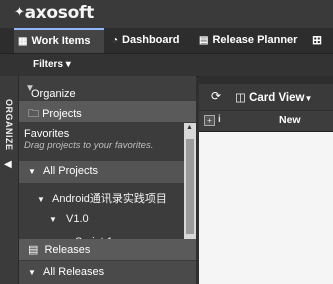 This screenshot has height=284, width=333. I want to click on card-view-icon: ◫, so click(240, 98).